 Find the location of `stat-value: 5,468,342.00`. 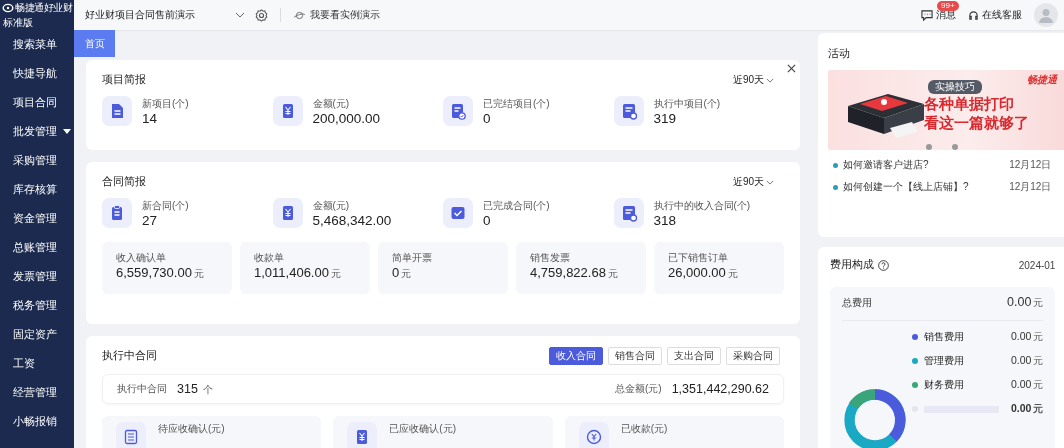

stat-value: 5,468,342.00 is located at coordinates (352, 220).